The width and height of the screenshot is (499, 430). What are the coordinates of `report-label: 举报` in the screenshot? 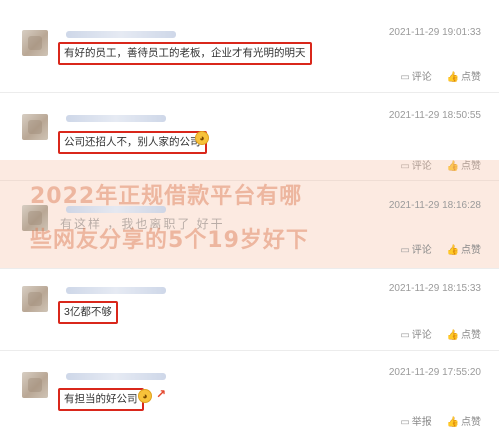 It's located at (421, 422).